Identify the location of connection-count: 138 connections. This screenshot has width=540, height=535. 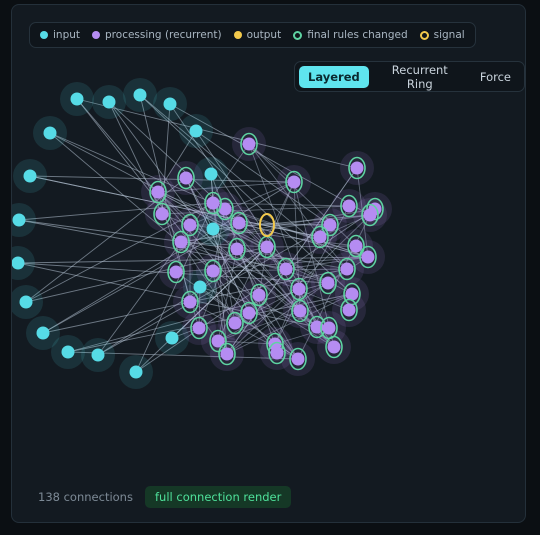
(85, 497).